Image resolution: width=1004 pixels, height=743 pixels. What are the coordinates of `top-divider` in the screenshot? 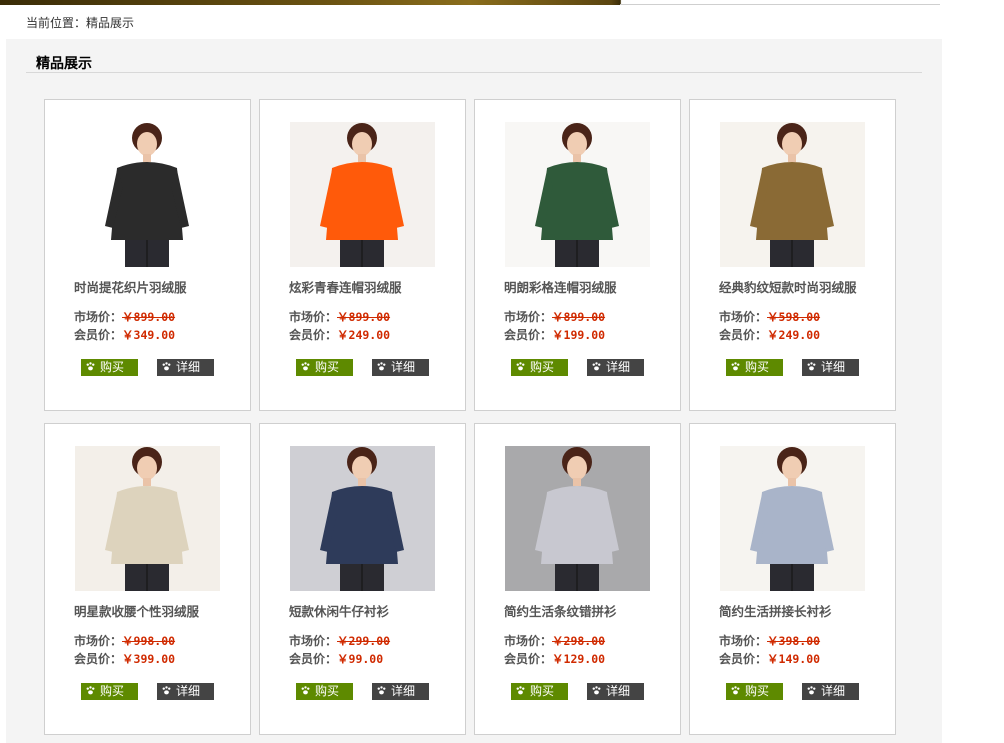 It's located at (780, 4).